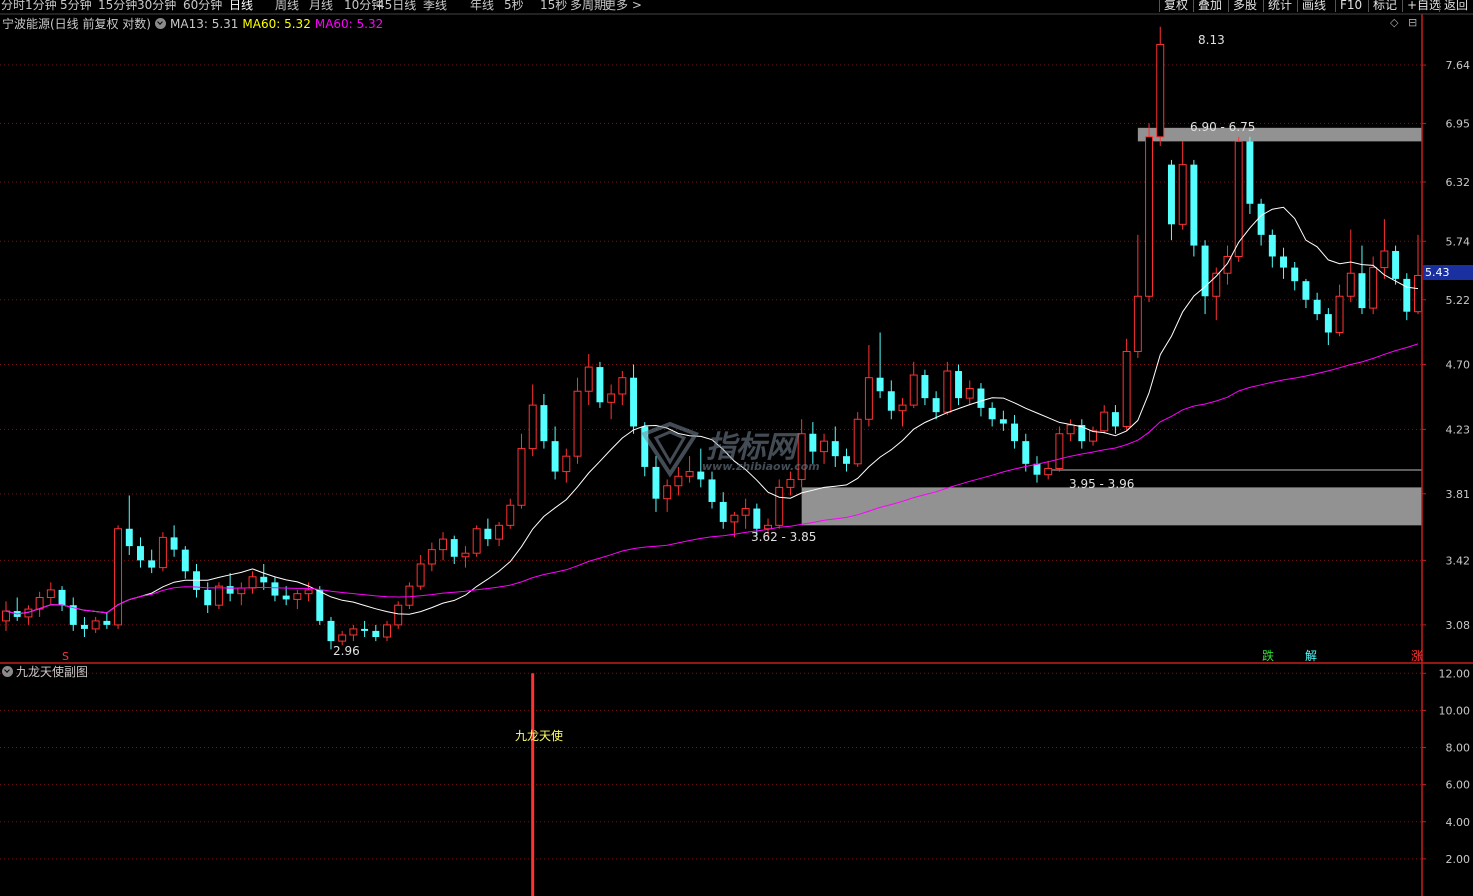 Image resolution: width=1473 pixels, height=896 pixels. What do you see at coordinates (1384, 6) in the screenshot?
I see `toolbar-button-6: 标记` at bounding box center [1384, 6].